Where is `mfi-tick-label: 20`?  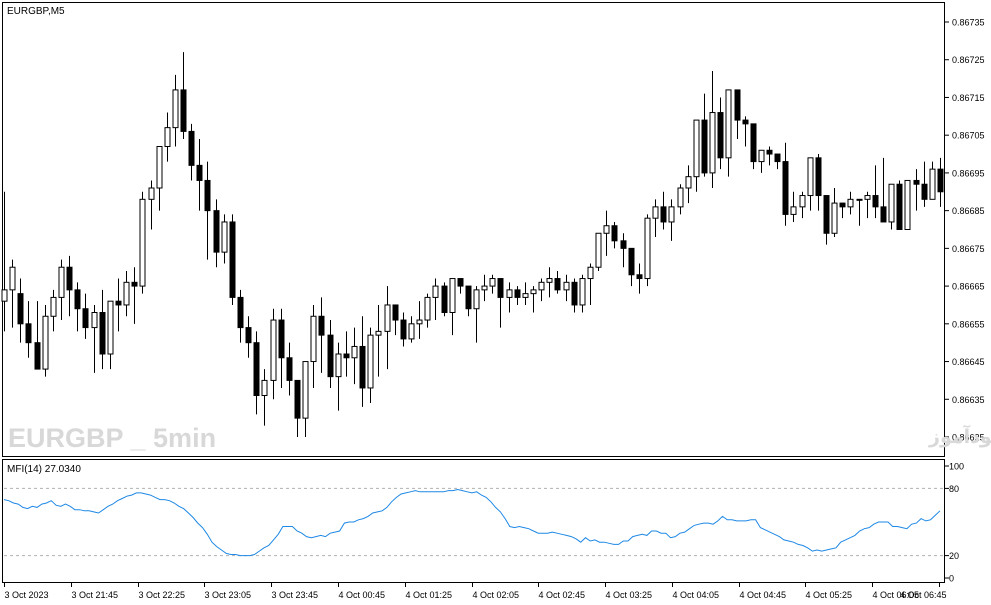
mfi-tick-label: 20 is located at coordinates (954, 556).